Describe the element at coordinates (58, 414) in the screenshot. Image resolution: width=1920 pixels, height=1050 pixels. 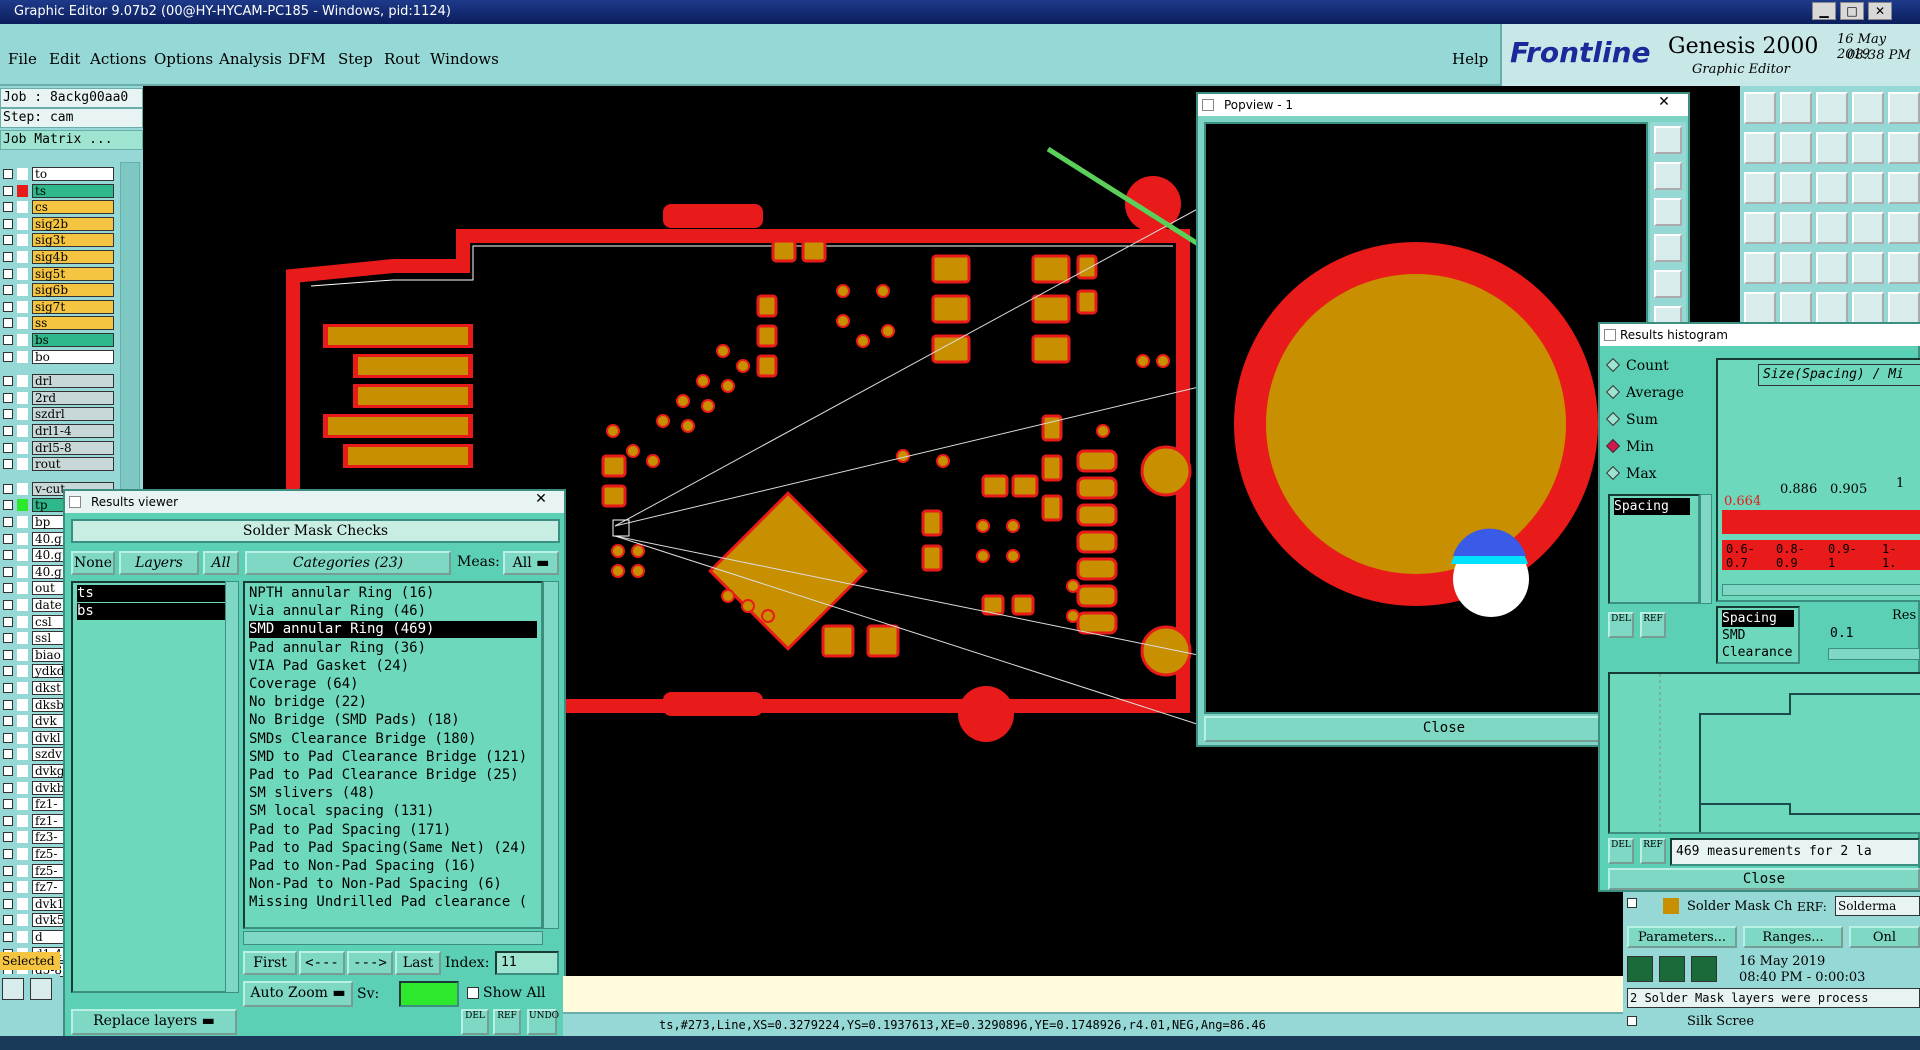
I see `layer-row: szdrl` at that location.